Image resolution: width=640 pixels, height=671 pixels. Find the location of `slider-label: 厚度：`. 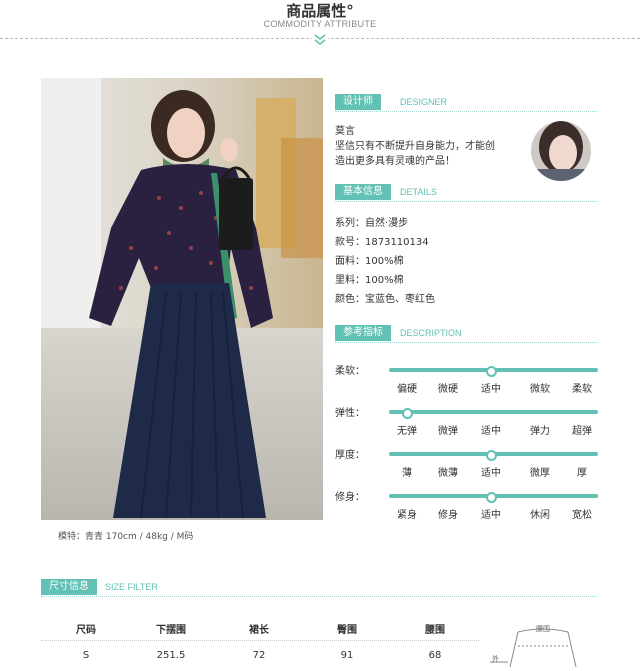

slider-label: 厚度： is located at coordinates (350, 455).